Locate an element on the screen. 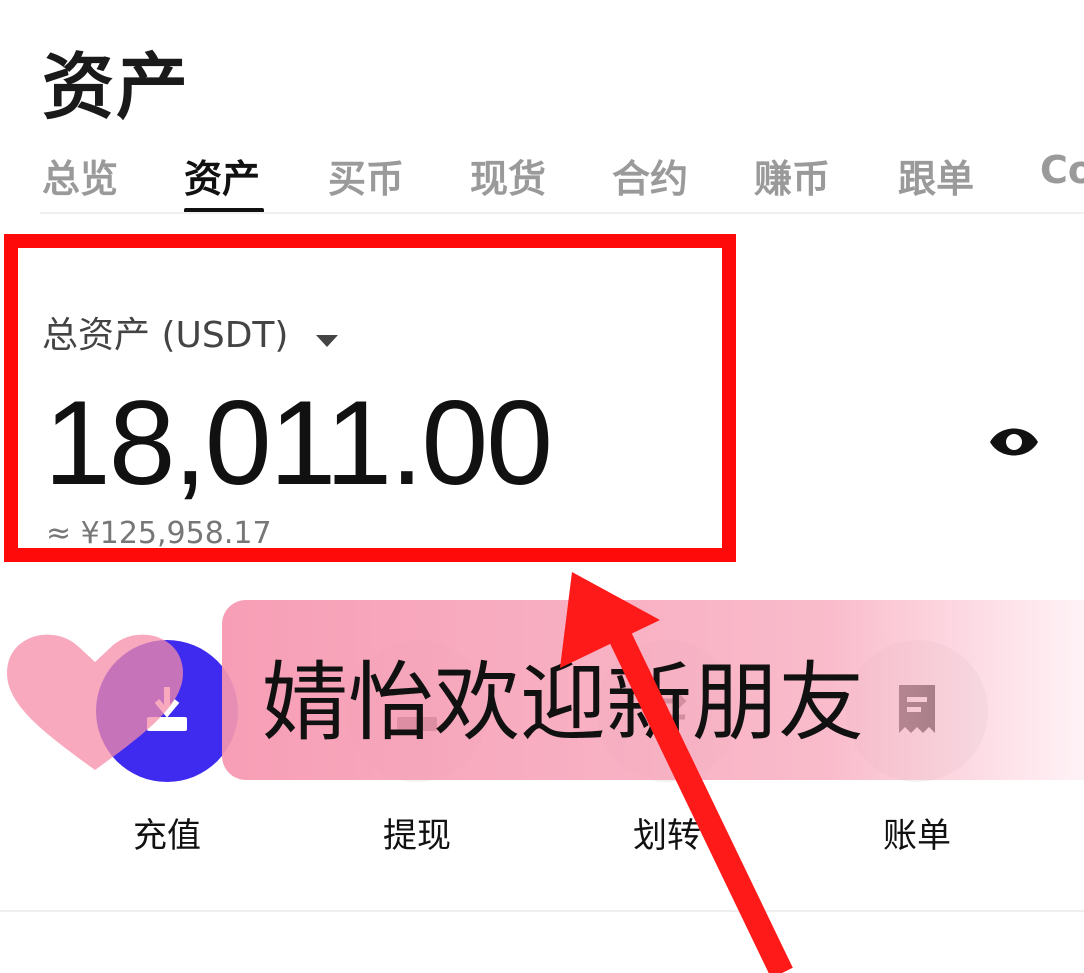 This screenshot has width=1084, height=973. eye-icon is located at coordinates (1014, 442).